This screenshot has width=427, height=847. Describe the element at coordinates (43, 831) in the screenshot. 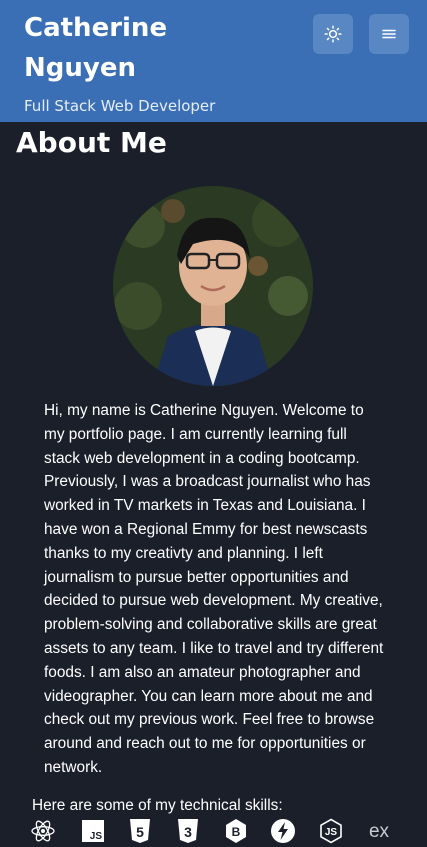

I see `react-icon` at that location.